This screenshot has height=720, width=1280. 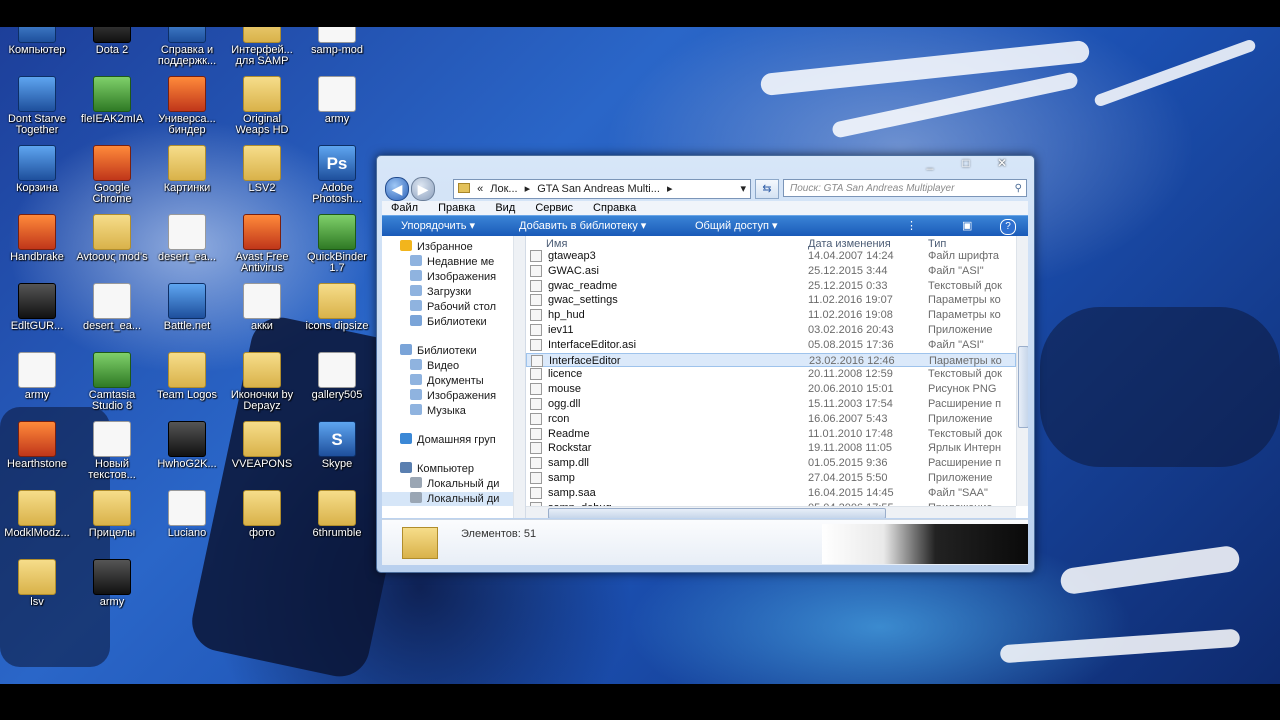 I want to click on chevron-down-icon: ▾, so click(x=743, y=189).